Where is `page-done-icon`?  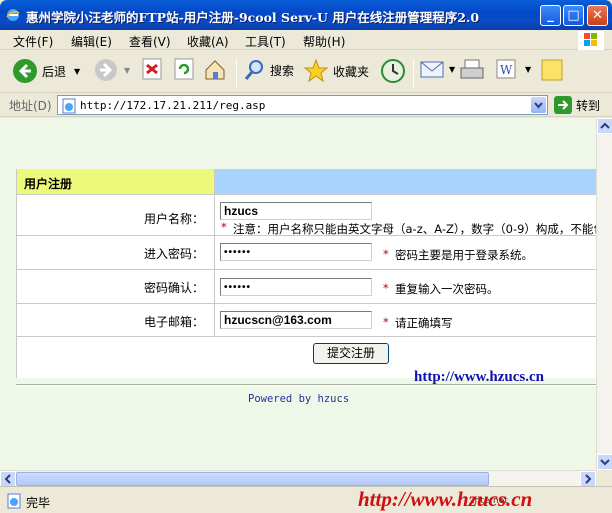
page-done-icon is located at coordinates (14, 501).